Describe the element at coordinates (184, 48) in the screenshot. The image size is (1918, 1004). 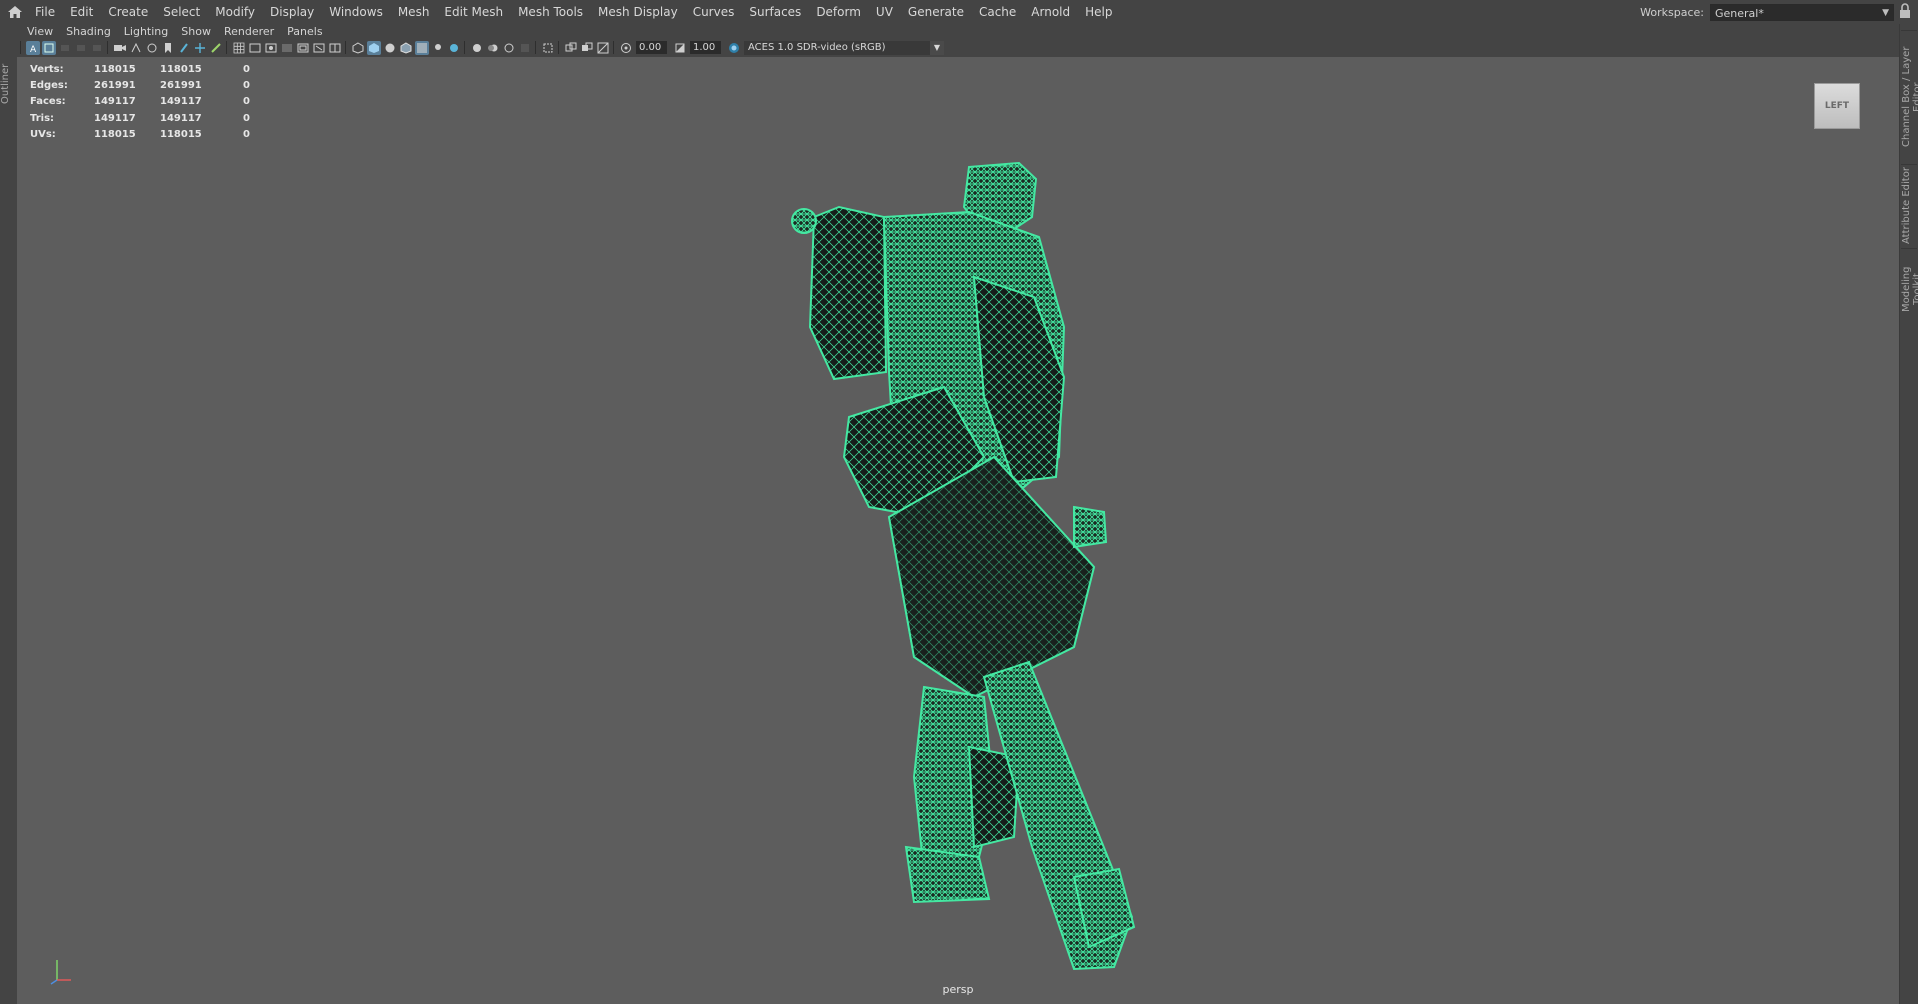
I see `snap-icon` at that location.